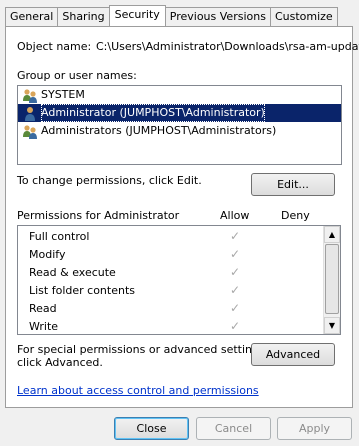  What do you see at coordinates (179, 237) in the screenshot?
I see `permission-row-full-control: Full control ✓` at bounding box center [179, 237].